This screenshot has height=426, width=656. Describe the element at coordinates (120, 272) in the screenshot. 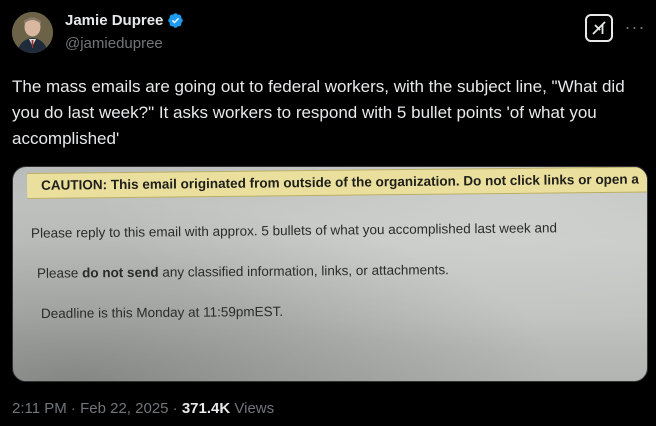

I see `email-line-do-not-send-bold: do not send` at that location.